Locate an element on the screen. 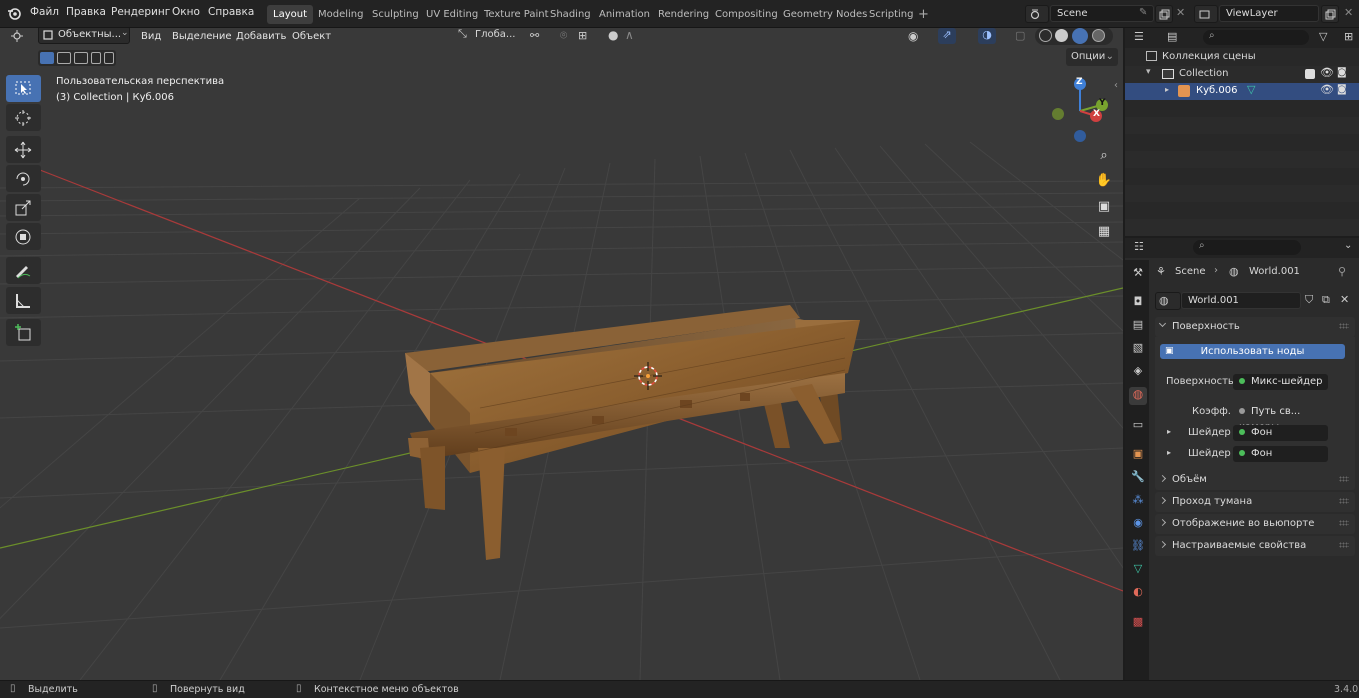 The height and width of the screenshot is (698, 1359). pin-icon: ✎ is located at coordinates (1143, 12).